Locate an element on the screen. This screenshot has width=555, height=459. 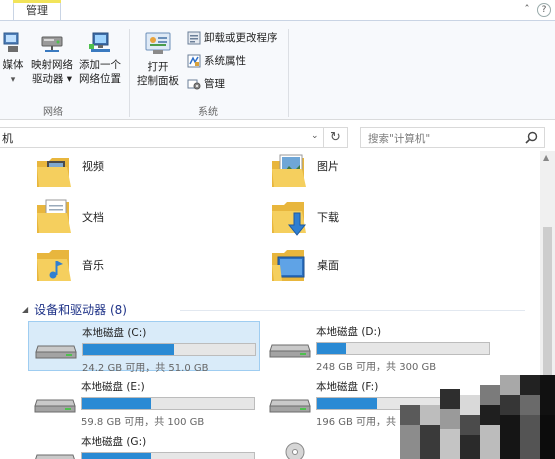
help-button: ? is located at coordinates (544, 10).